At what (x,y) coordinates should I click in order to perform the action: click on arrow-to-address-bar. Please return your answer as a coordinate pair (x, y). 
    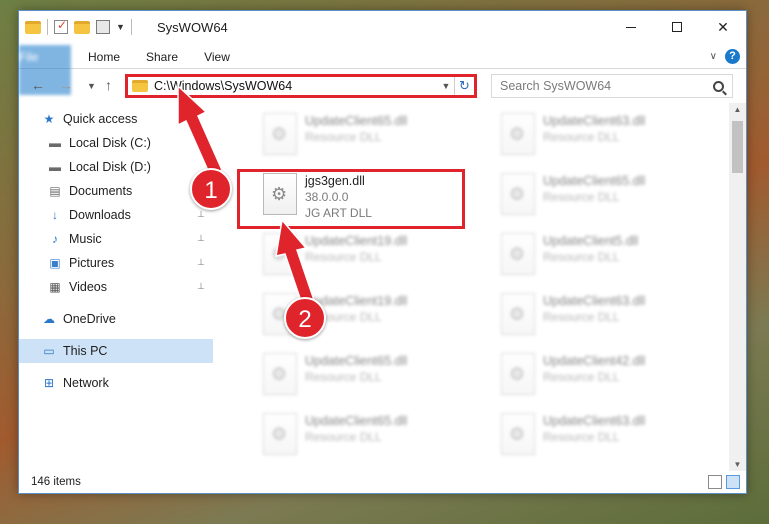
    Looking at the image, I should click on (200, 130).